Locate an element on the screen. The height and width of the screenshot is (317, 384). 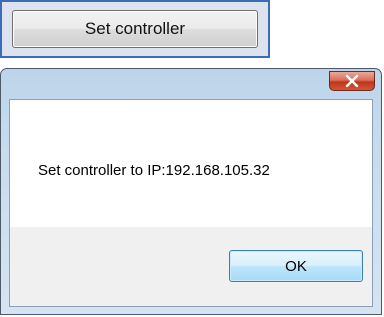
set-controller-button: Set controller is located at coordinates (135, 29).